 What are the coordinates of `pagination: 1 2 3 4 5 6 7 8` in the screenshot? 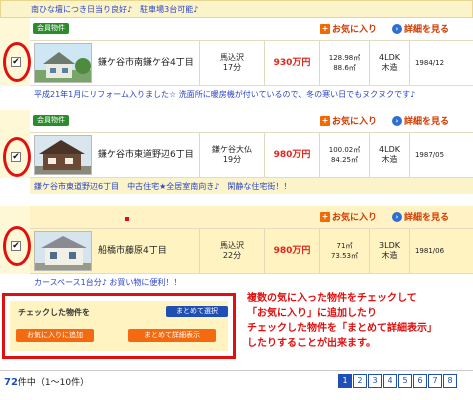 It's located at (398, 381).